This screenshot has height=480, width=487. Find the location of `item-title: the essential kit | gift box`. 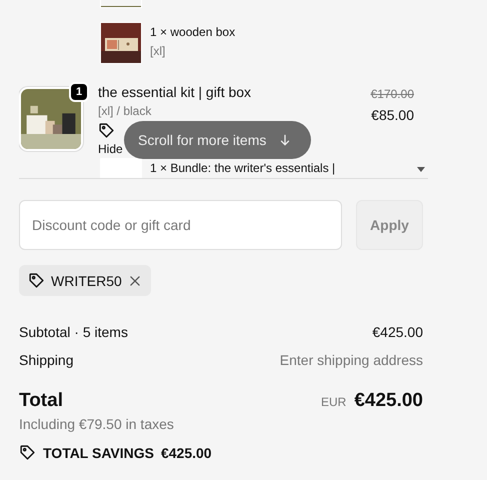

item-title: the essential kit | gift box is located at coordinates (175, 92).